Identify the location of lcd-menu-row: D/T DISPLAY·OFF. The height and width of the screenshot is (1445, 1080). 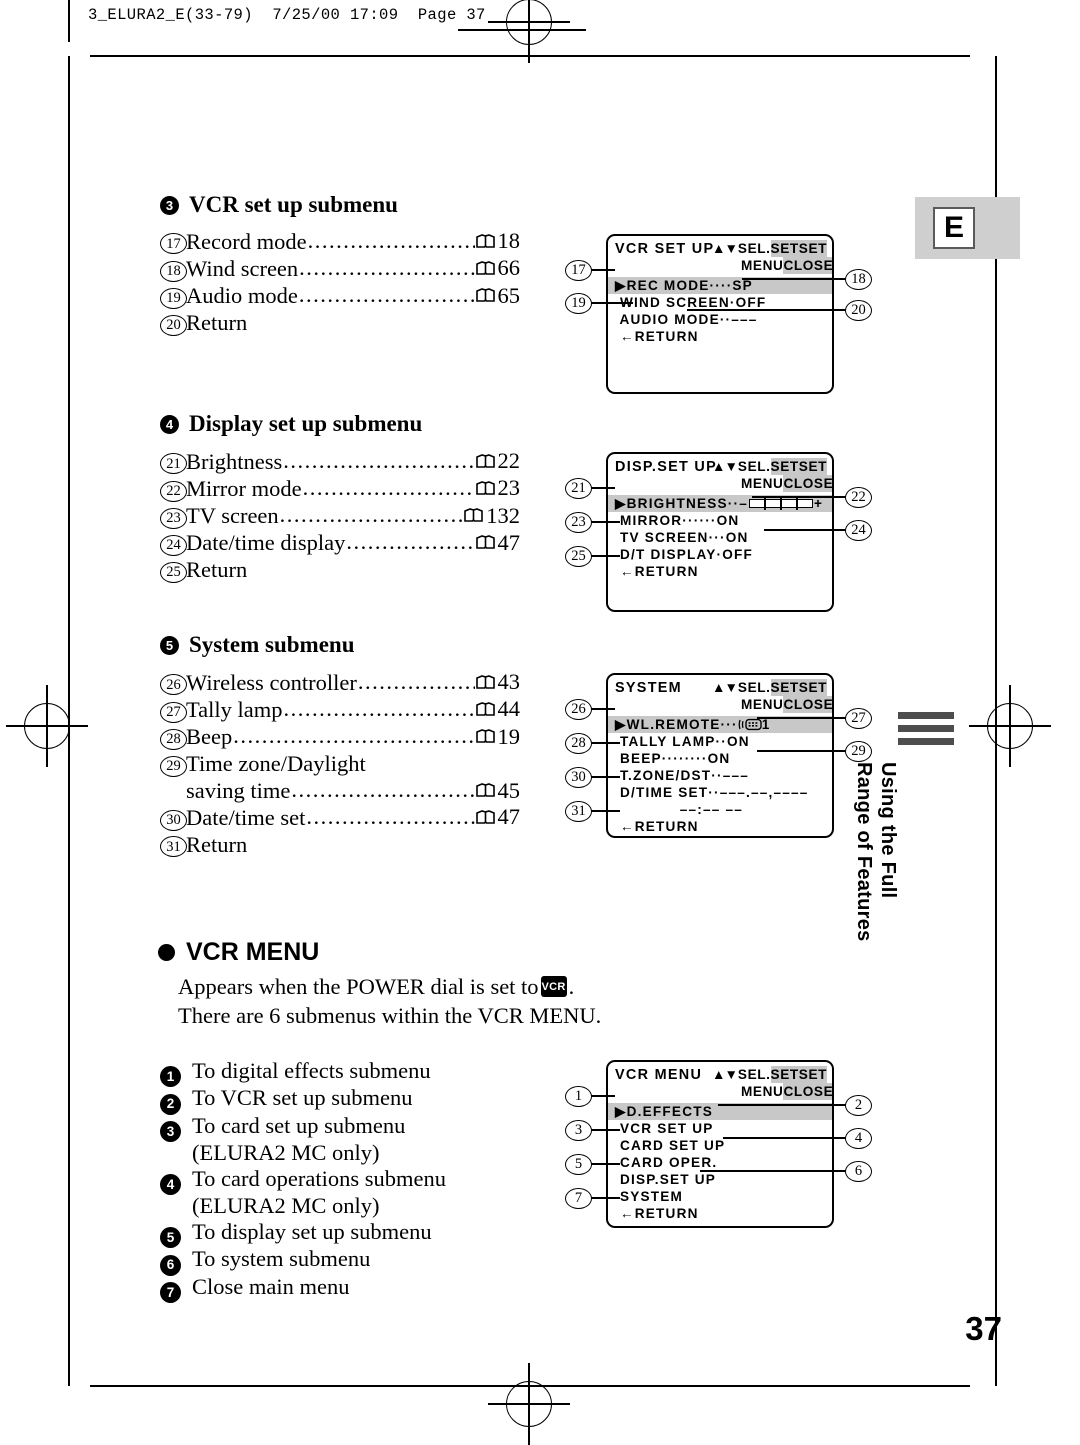
(720, 554).